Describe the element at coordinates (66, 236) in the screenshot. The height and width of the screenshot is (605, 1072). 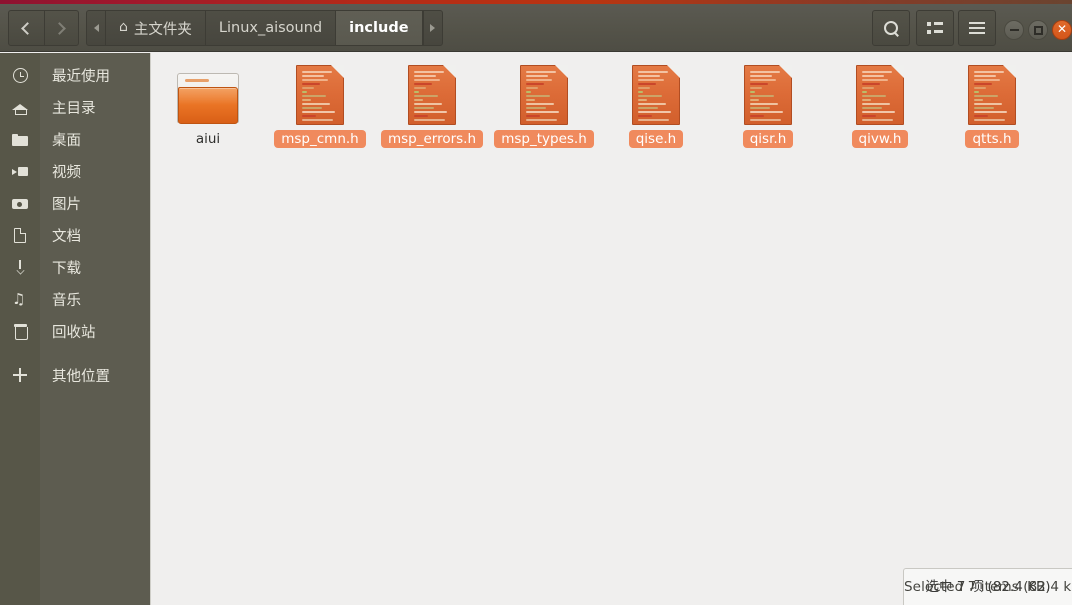
I see `sidebar-item-label: 文档` at that location.